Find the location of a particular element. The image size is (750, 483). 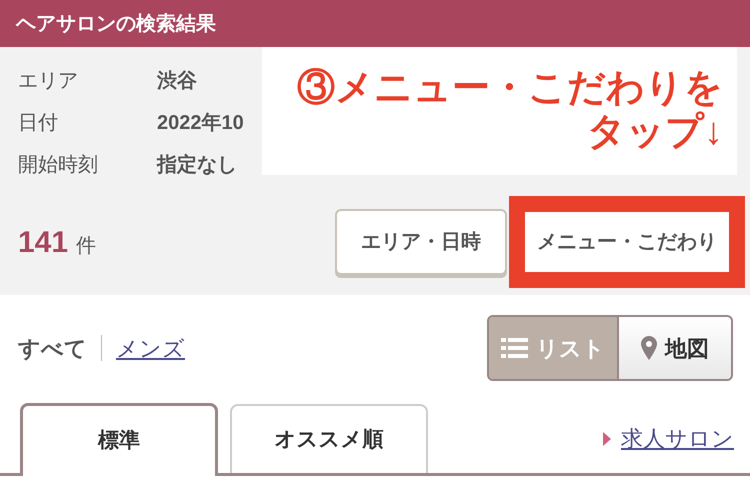

condition-label: 日付 is located at coordinates (38, 123).